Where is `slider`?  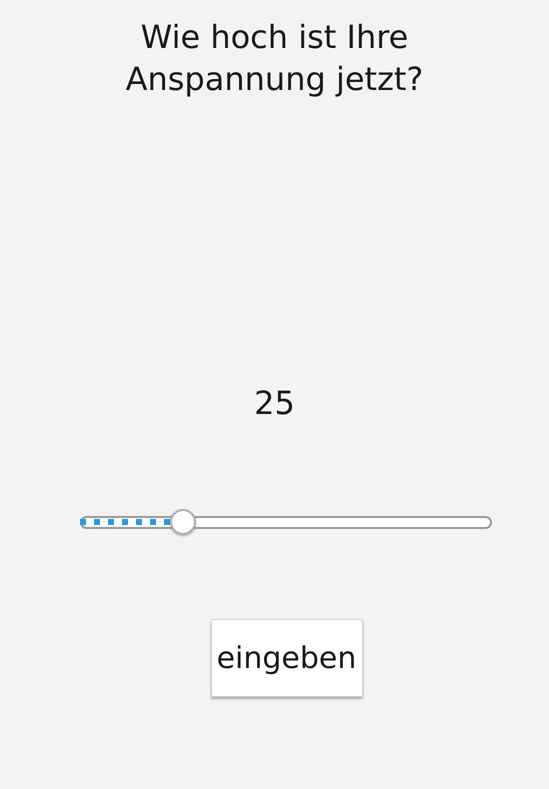 slider is located at coordinates (286, 522).